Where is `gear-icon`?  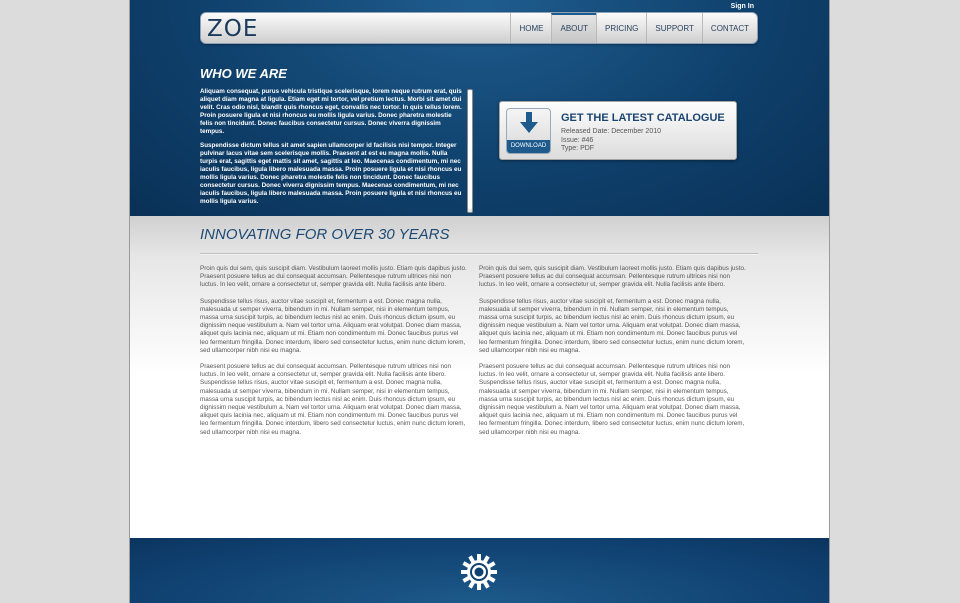
gear-icon is located at coordinates (479, 572).